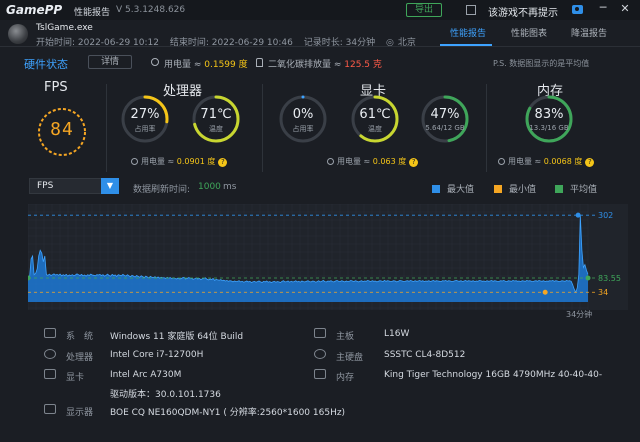 This screenshot has width=640, height=442. Describe the element at coordinates (196, 161) in the screenshot. I see `cpu-power-value: 0.0901 度` at that location.